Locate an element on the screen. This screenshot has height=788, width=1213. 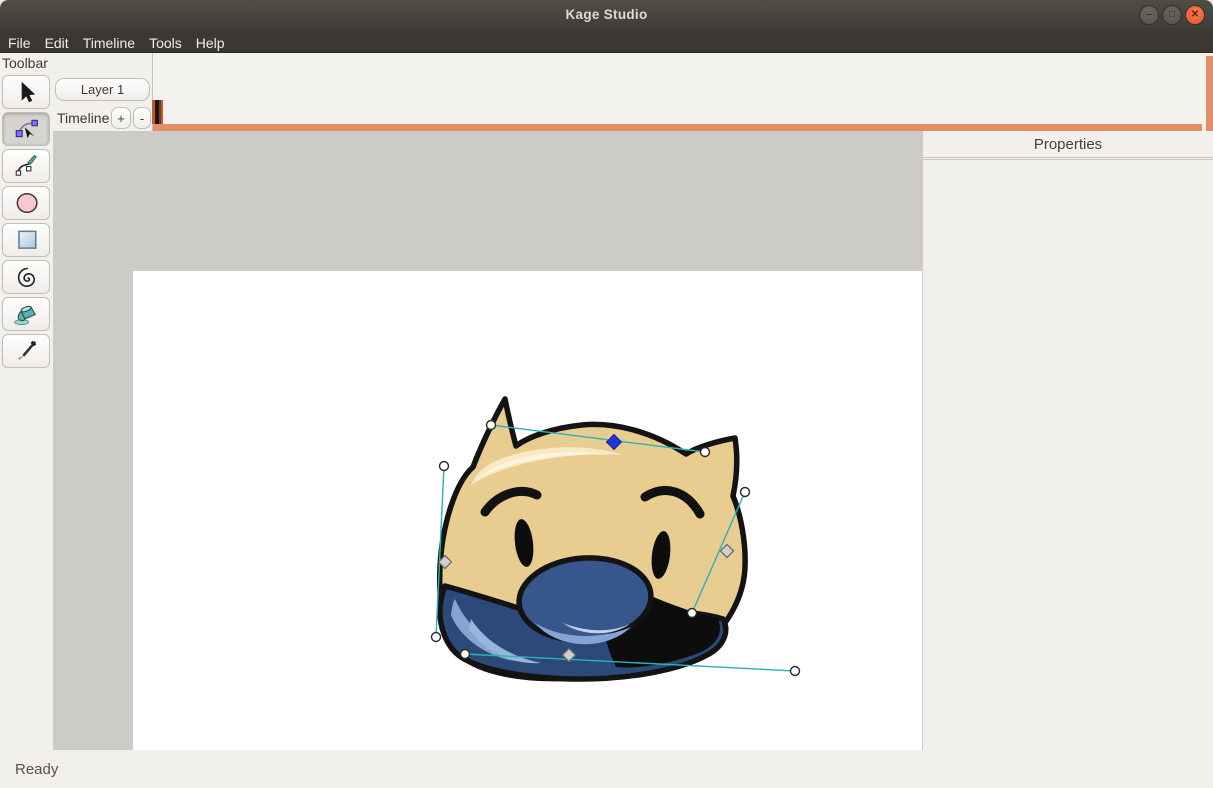
minimize-icon: − is located at coordinates (1149, 14).